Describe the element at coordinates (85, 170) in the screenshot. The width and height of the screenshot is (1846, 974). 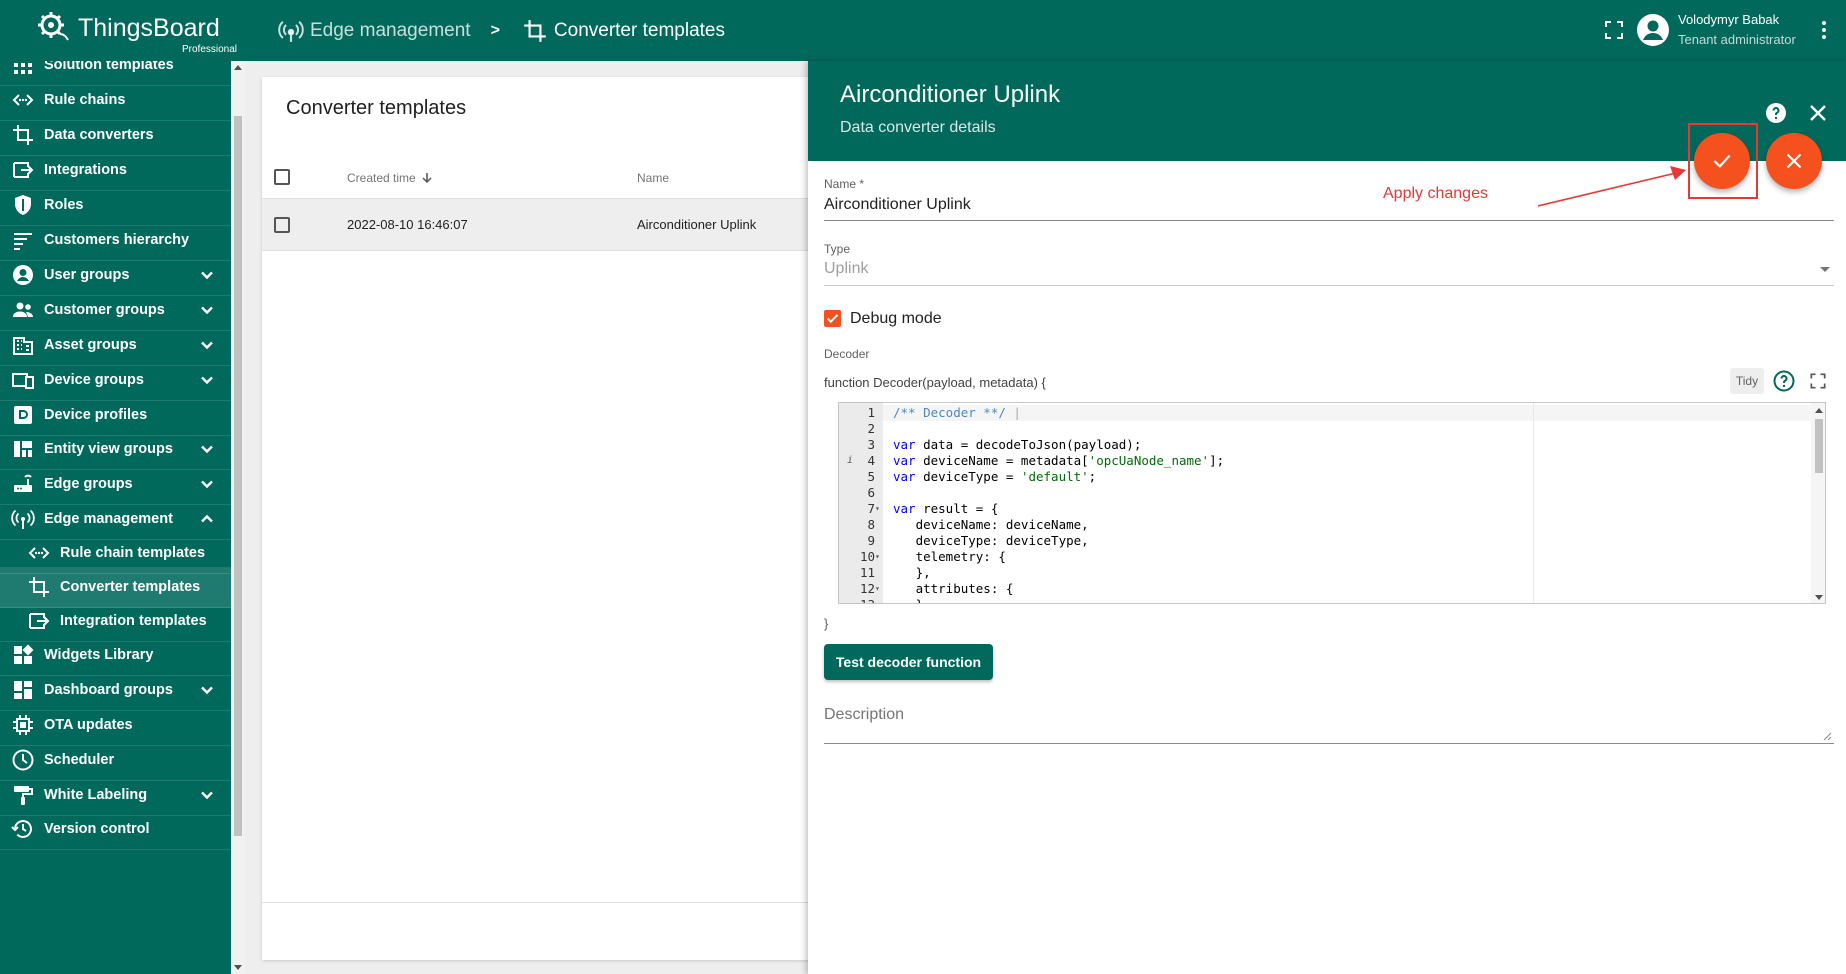
I see `sidebar-item-label: Integrations` at that location.